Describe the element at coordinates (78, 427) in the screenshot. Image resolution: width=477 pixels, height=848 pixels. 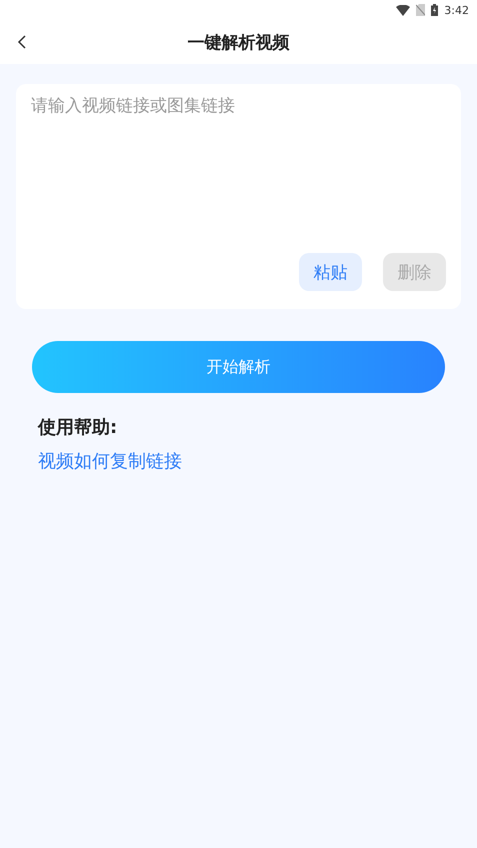
I see `help-title: 使用帮助:` at that location.